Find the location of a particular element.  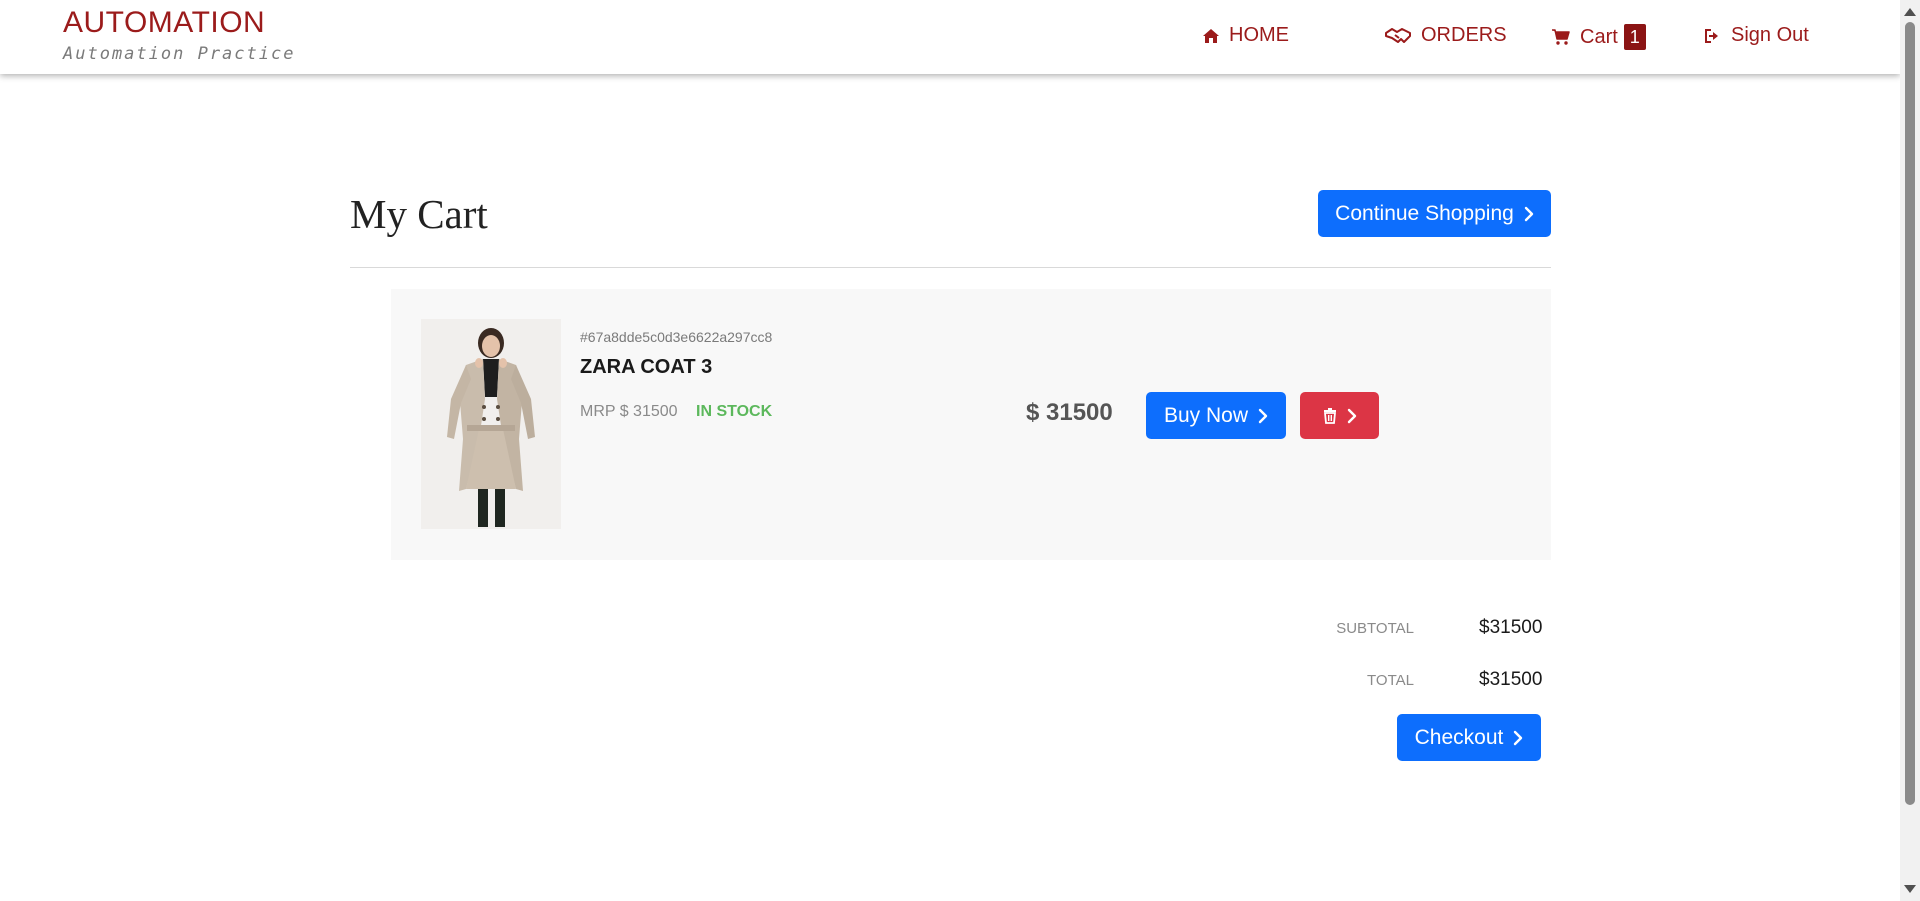

product-image is located at coordinates (491, 424).